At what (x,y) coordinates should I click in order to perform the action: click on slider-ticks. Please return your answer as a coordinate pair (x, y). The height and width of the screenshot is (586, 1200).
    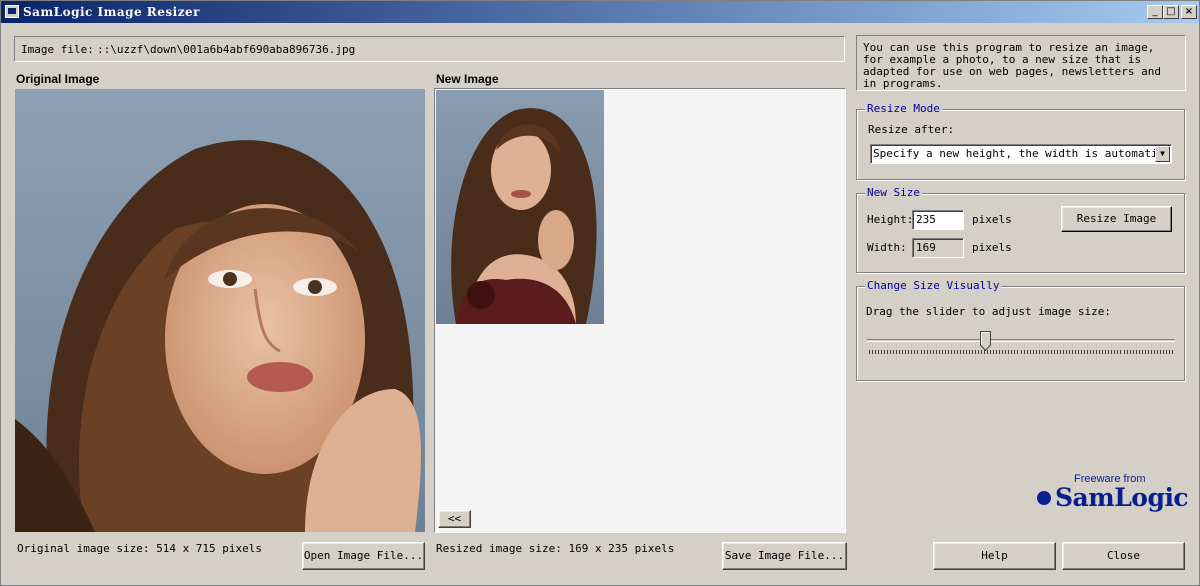
    Looking at the image, I should click on (1021, 352).